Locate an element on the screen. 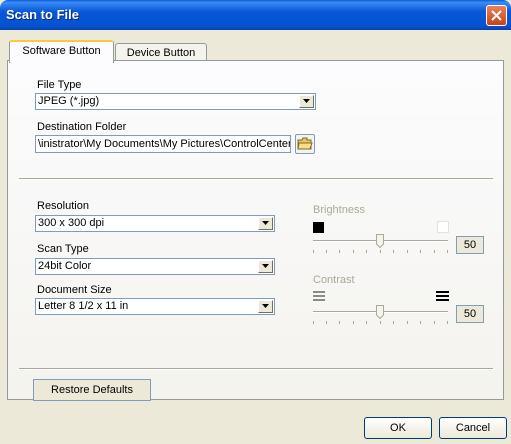 This screenshot has width=511, height=444. contrast-value: 50 is located at coordinates (470, 314).